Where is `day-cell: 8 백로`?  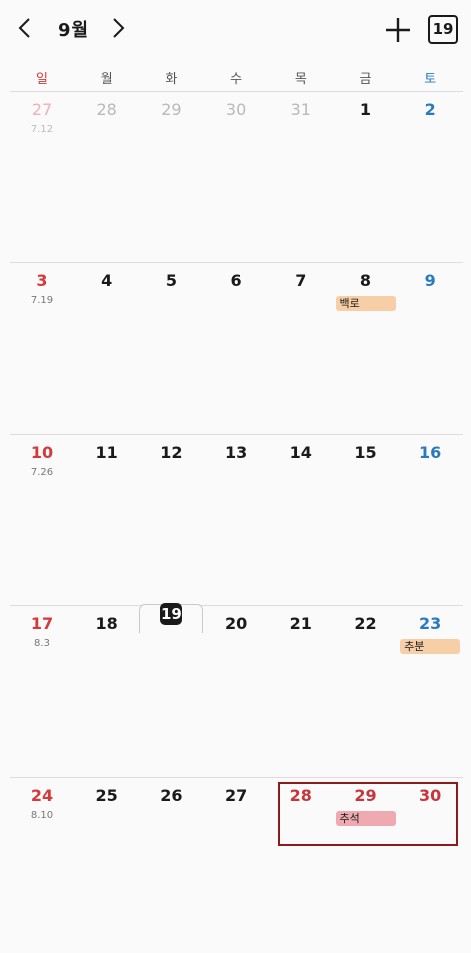 day-cell: 8 백로 is located at coordinates (366, 349).